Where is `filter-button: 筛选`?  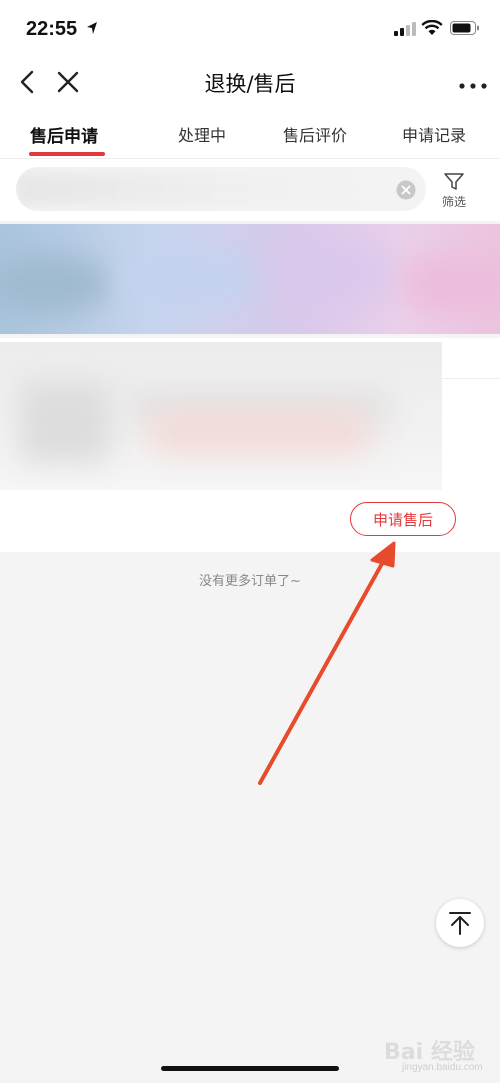 filter-button: 筛选 is located at coordinates (454, 201).